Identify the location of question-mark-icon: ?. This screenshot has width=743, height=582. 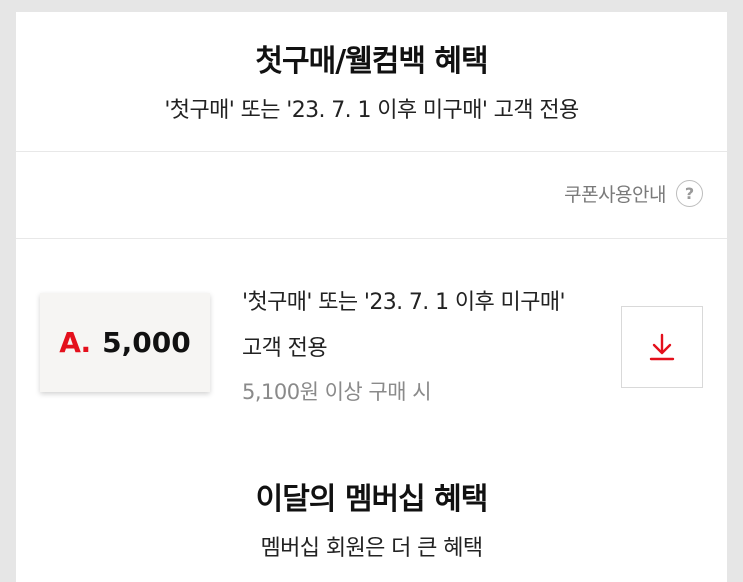
(689, 193).